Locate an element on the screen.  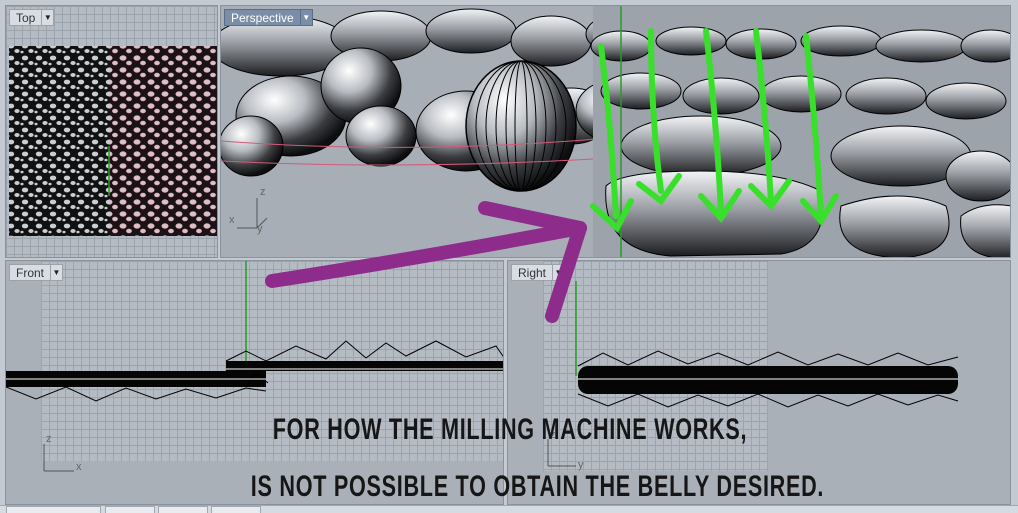
viewport-front-tab: Front ▼ is located at coordinates (36, 272).